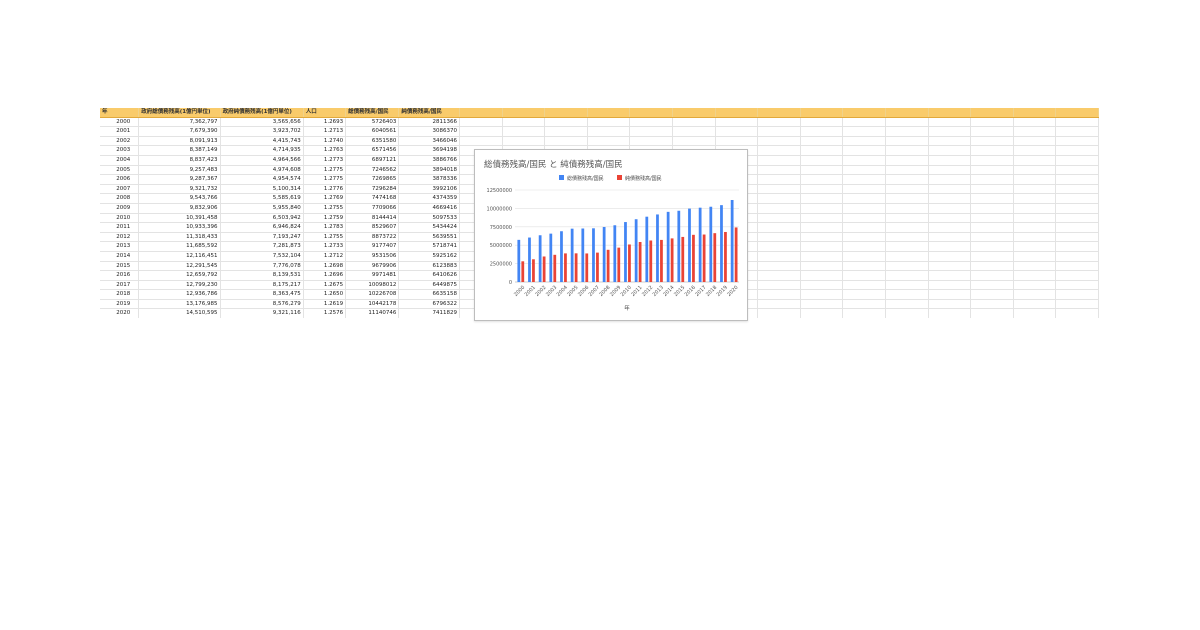 Image resolution: width=1200 pixels, height=630 pixels. What do you see at coordinates (262, 179) in the screenshot?
I see `table-cell: 4,954,574` at bounding box center [262, 179].